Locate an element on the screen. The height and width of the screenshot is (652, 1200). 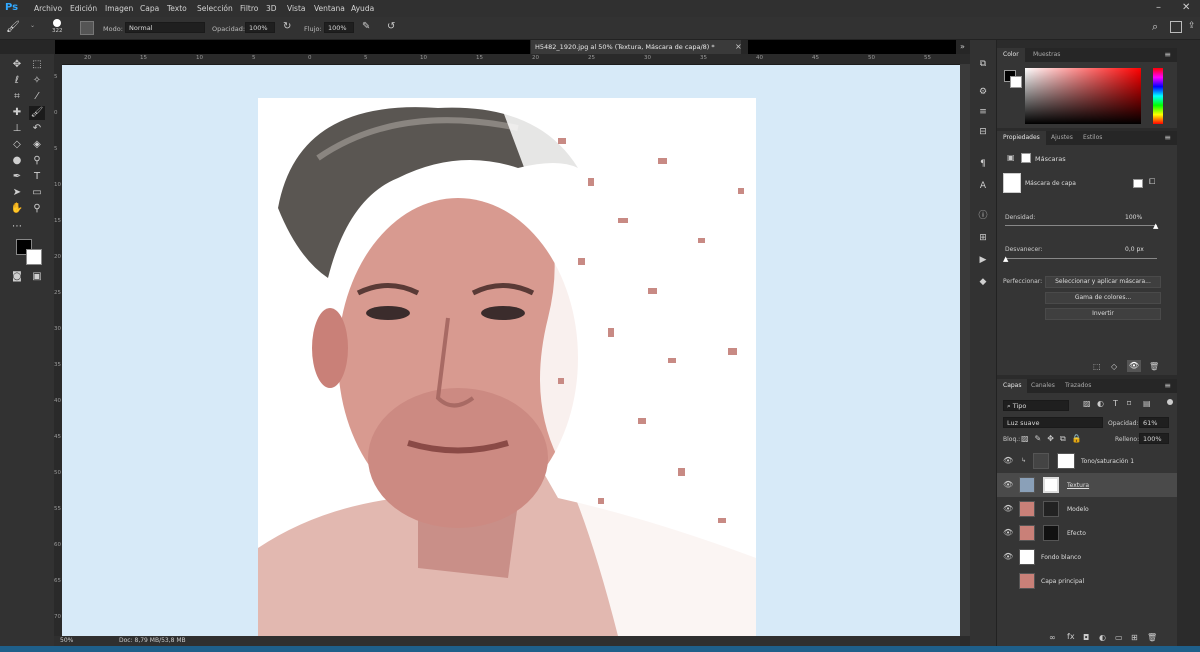
filter-smart-icon: ▤ is located at coordinates (1147, 403).